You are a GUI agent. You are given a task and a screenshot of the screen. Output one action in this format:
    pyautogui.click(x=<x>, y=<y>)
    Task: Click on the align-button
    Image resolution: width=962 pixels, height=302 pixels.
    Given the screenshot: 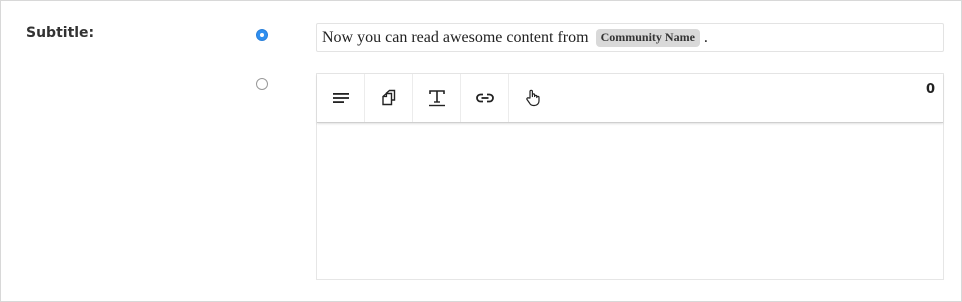 What is the action you would take?
    pyautogui.click(x=341, y=98)
    